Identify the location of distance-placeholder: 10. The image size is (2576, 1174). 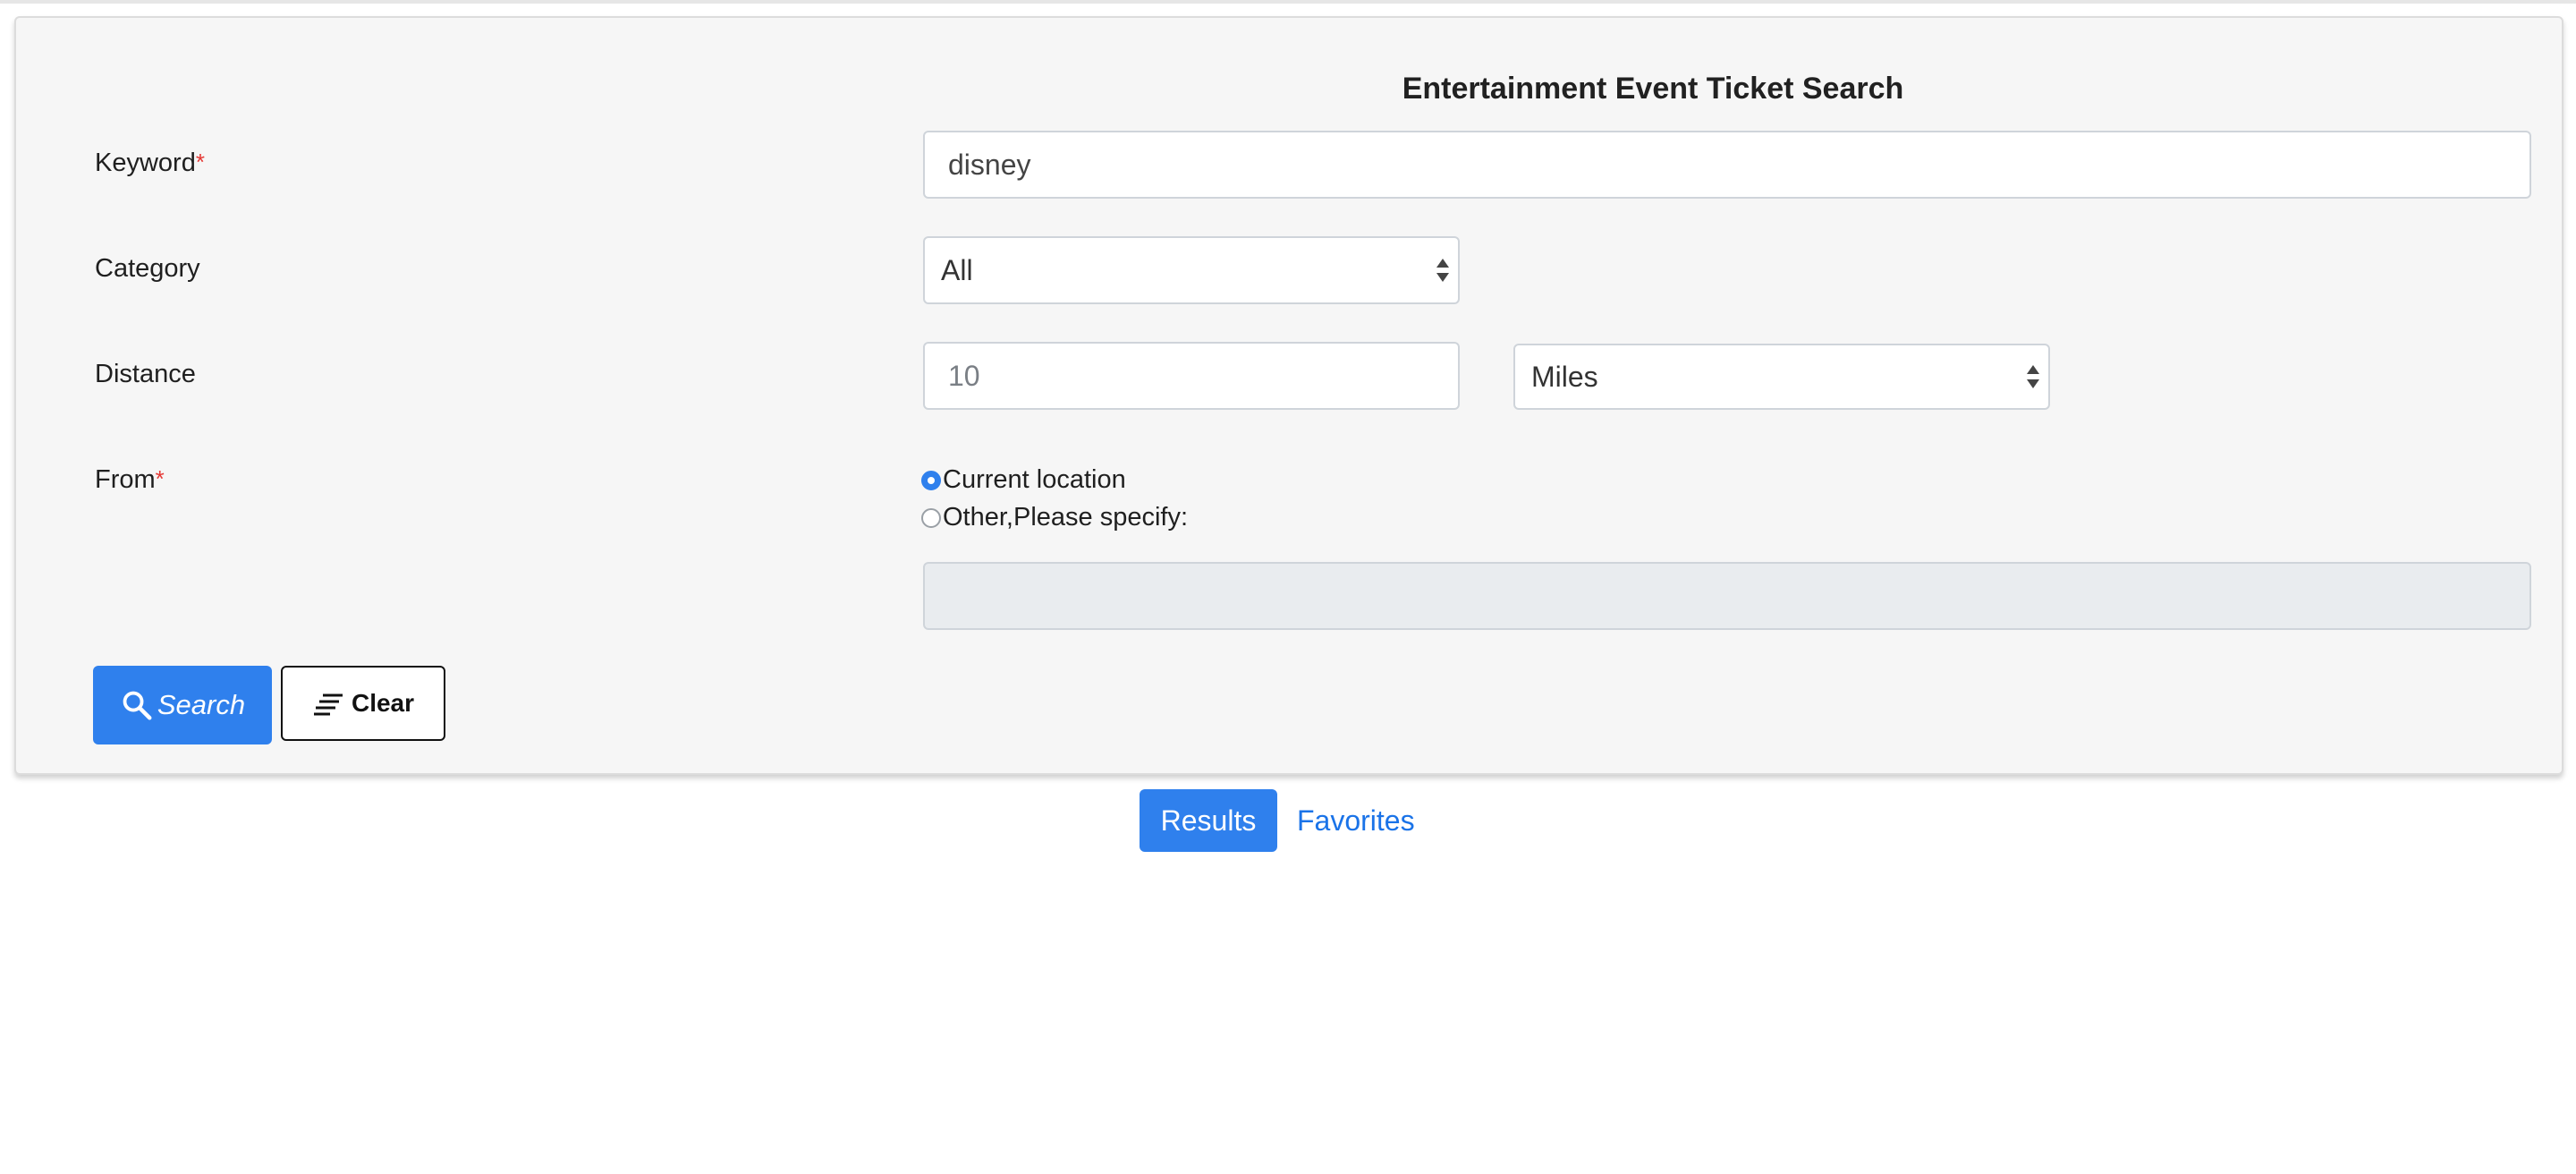
(964, 375).